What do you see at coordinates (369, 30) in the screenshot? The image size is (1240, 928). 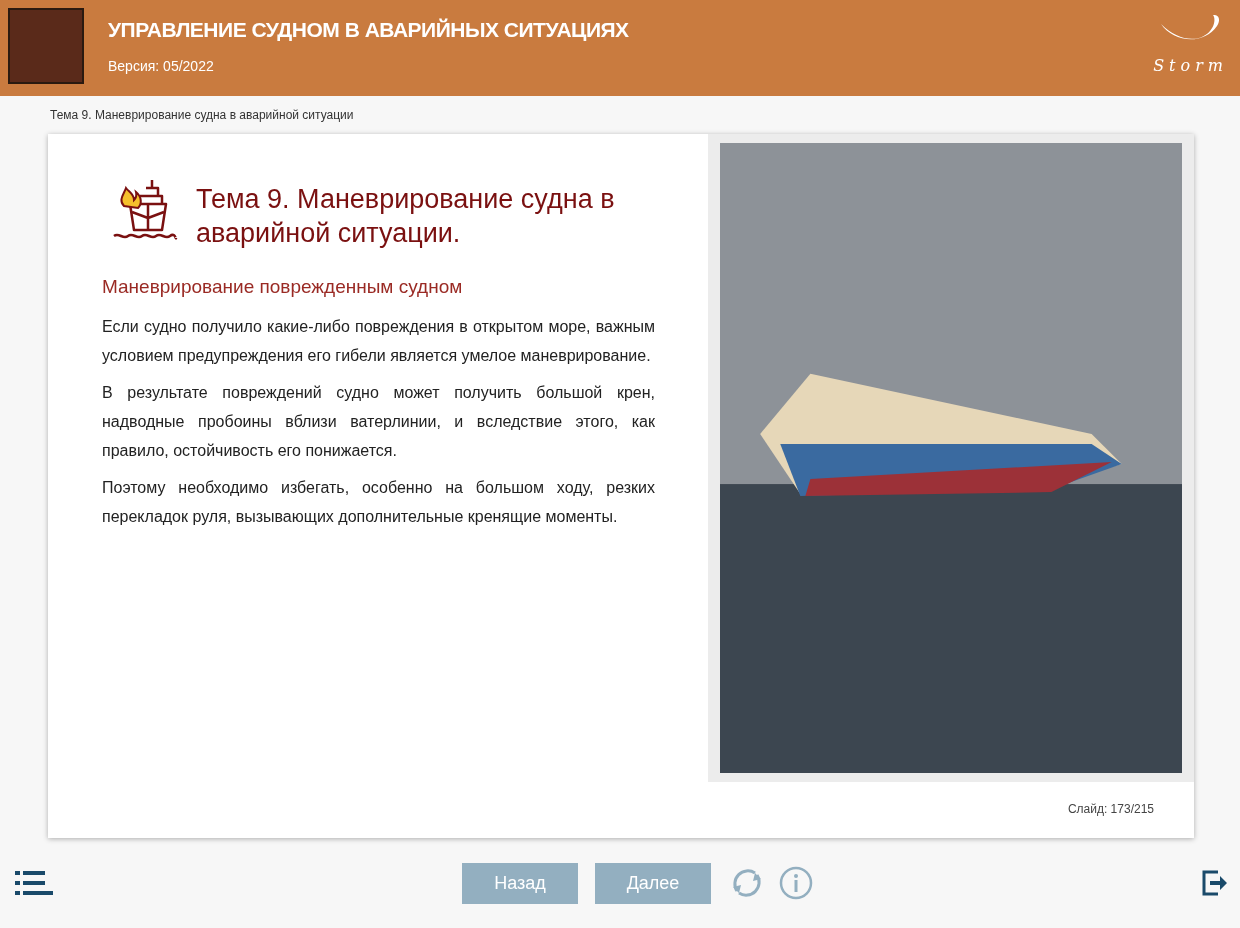 I see `course-title: УПРАВЛЕНИЕ СУДНОМ В АВАРИЙНЫХ СИТУАЦИЯХ` at bounding box center [369, 30].